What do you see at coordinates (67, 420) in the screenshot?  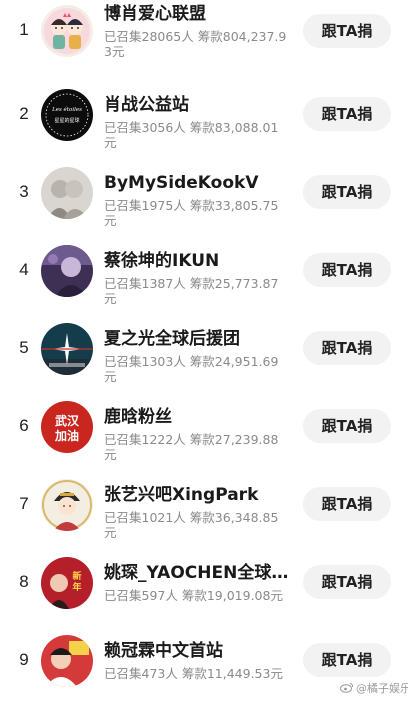 I see `avatar-text: 武汉` at bounding box center [67, 420].